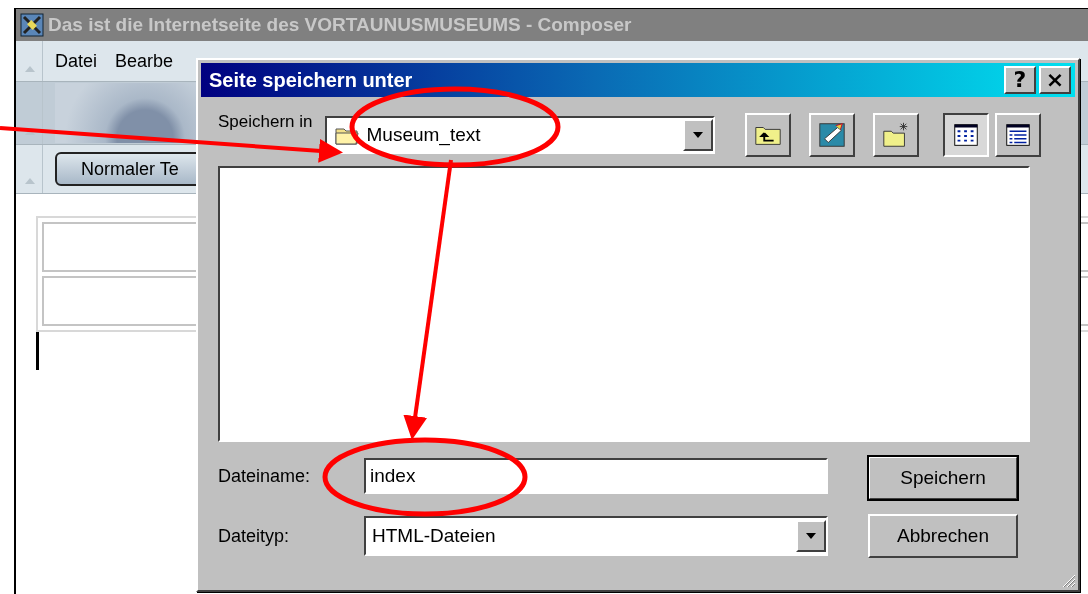  What do you see at coordinates (943, 478) in the screenshot?
I see `save-button: Speichern` at bounding box center [943, 478].